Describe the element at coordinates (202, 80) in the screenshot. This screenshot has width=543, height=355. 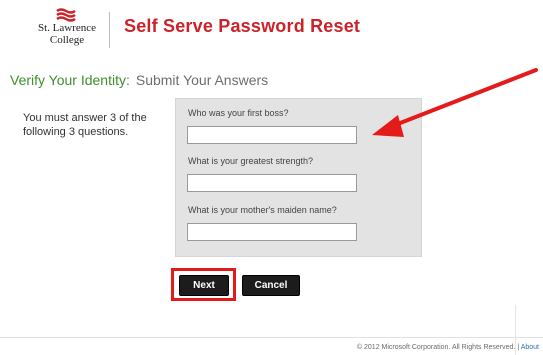
I see `step-subtitle: Submit Your Answers` at that location.